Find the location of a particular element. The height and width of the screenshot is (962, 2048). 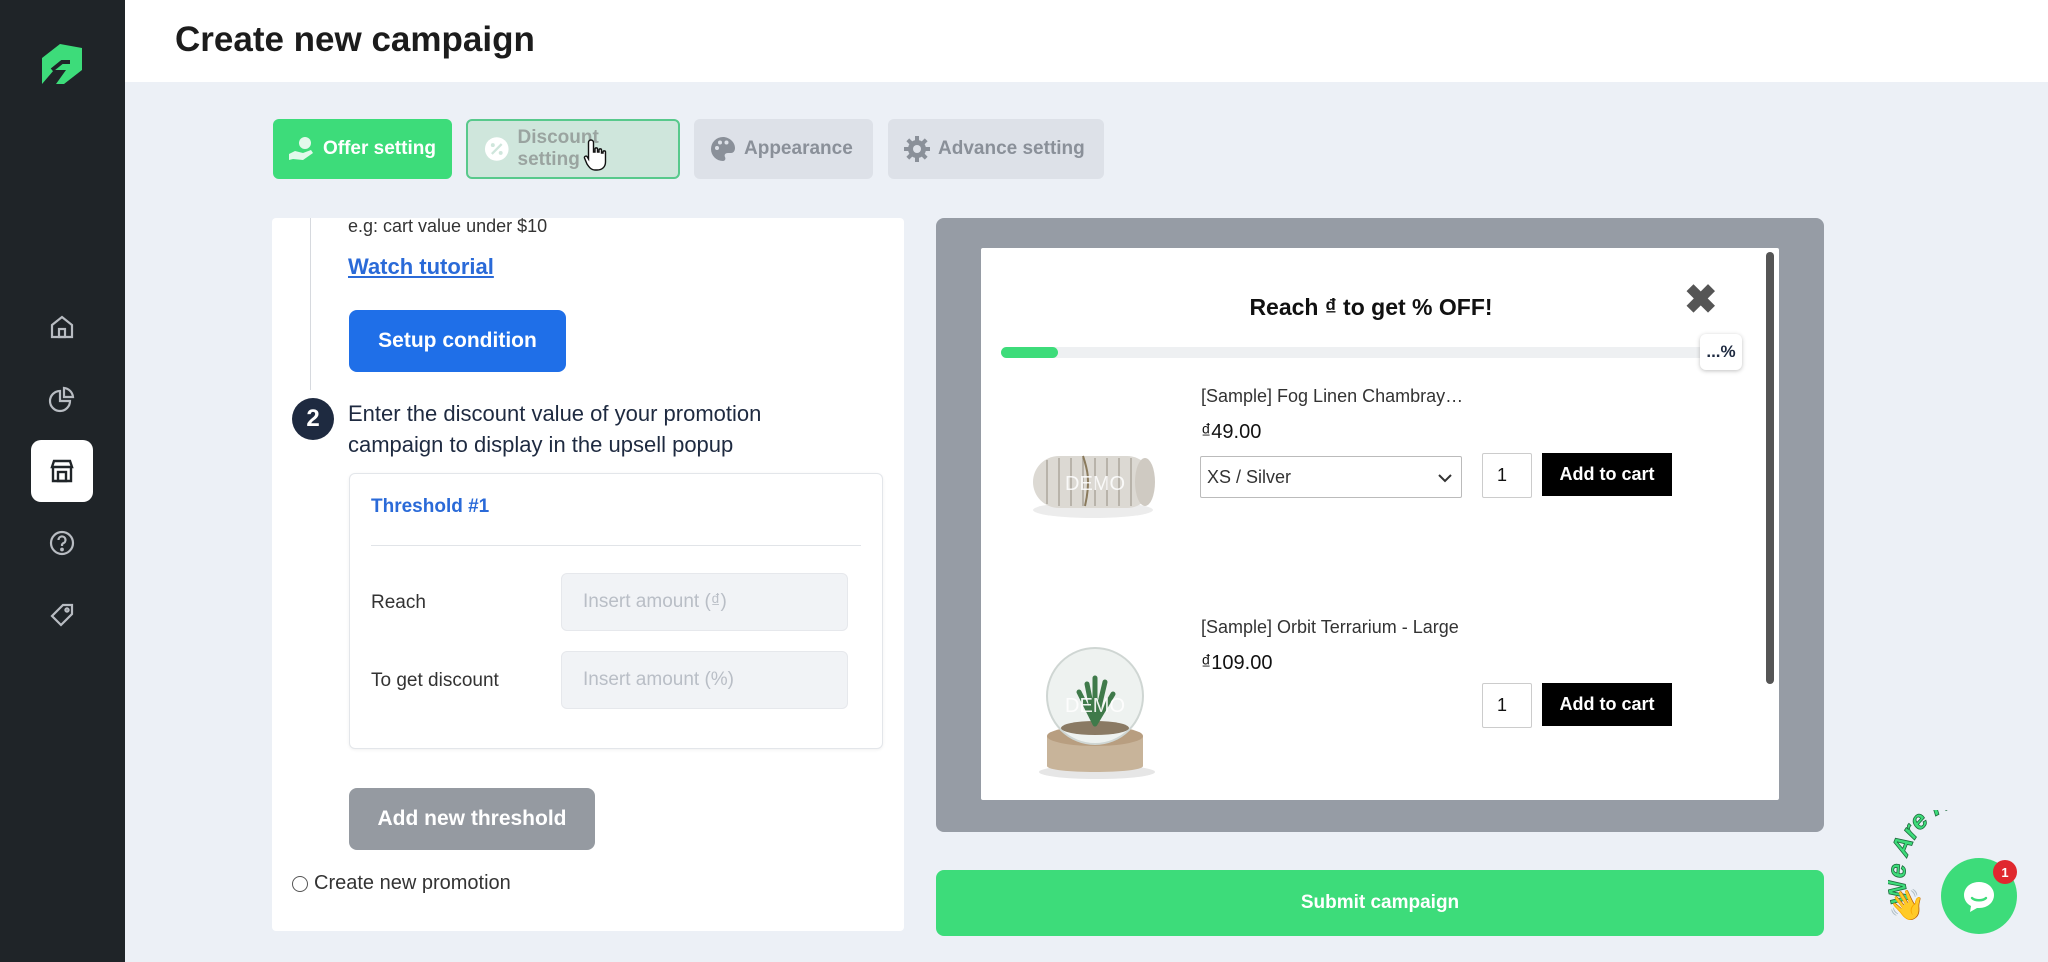

app-logo-icon is located at coordinates (62, 64).